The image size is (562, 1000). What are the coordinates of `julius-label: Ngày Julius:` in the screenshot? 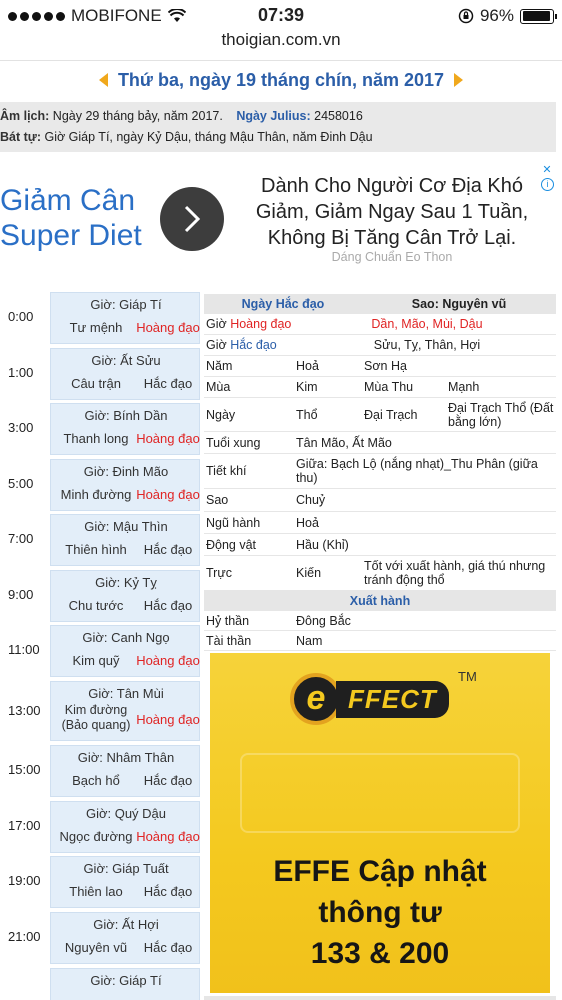 It's located at (273, 116).